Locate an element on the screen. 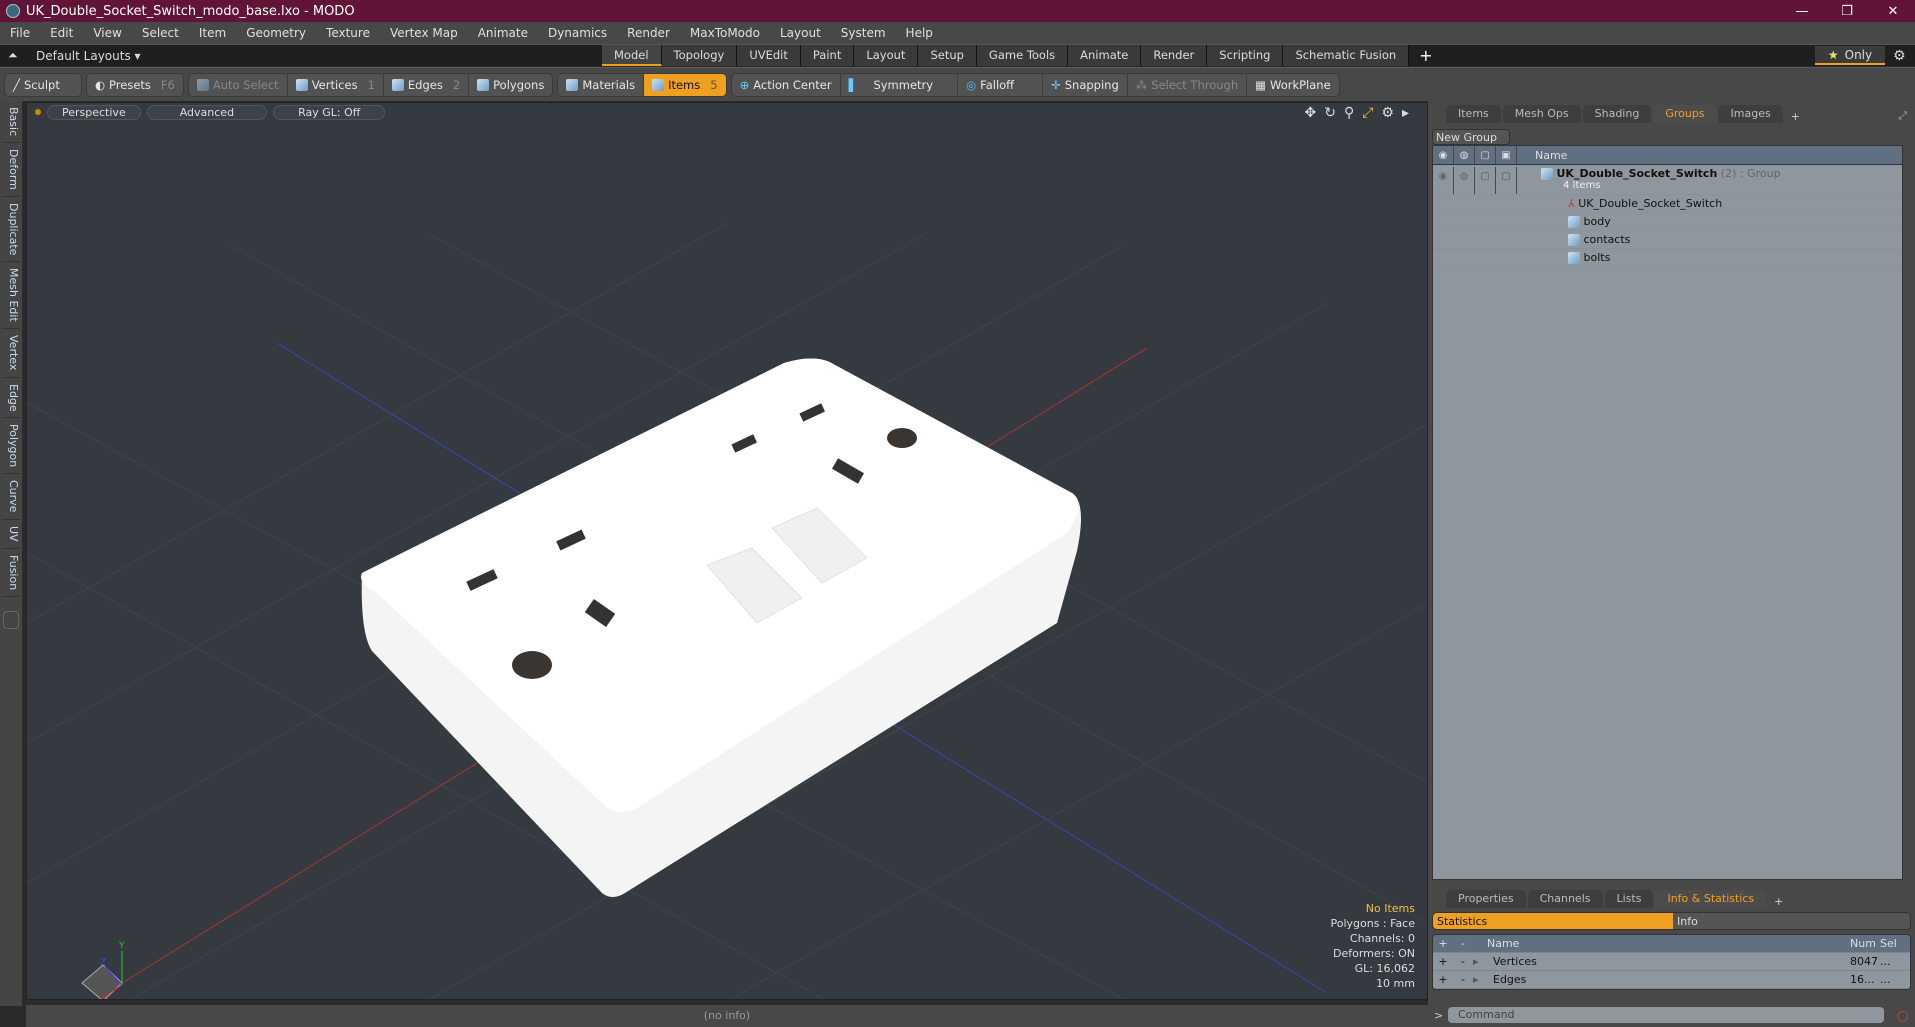 This screenshot has height=1027, width=1915. menu-animate: Animate is located at coordinates (503, 33).